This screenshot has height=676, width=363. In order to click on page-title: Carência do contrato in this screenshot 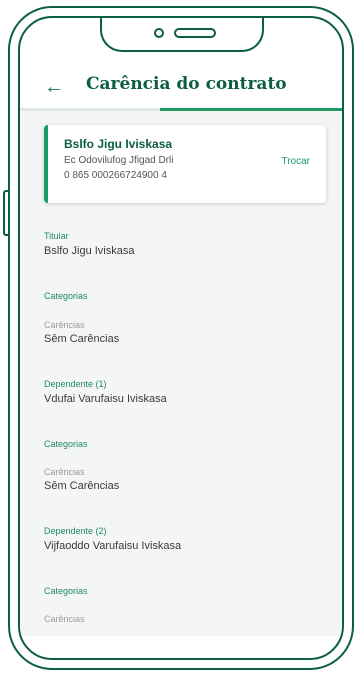, I will do `click(186, 84)`.